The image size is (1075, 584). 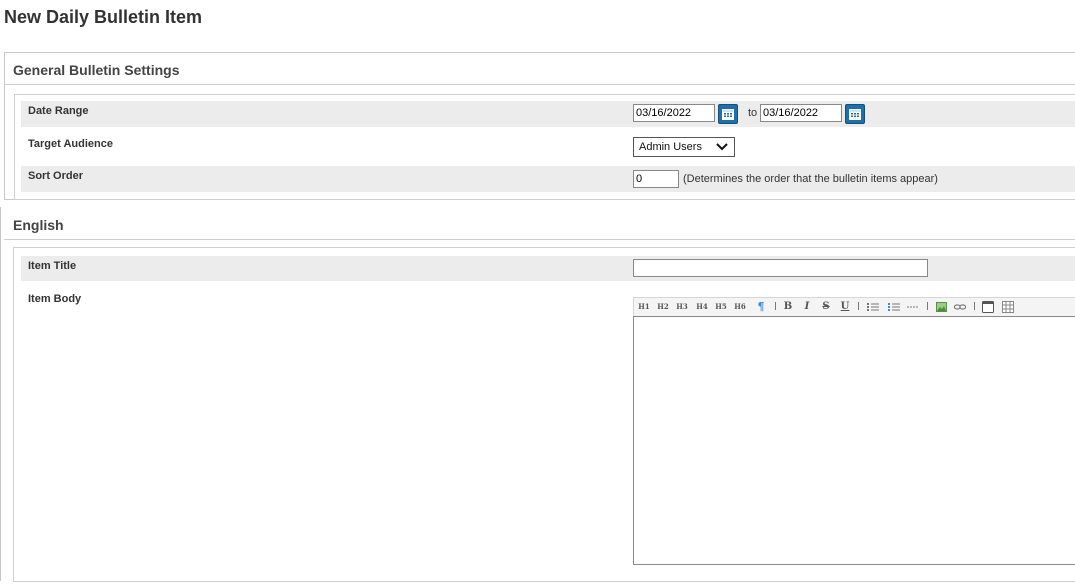 I want to click on target-audience-label: Target Audience, so click(x=70, y=144).